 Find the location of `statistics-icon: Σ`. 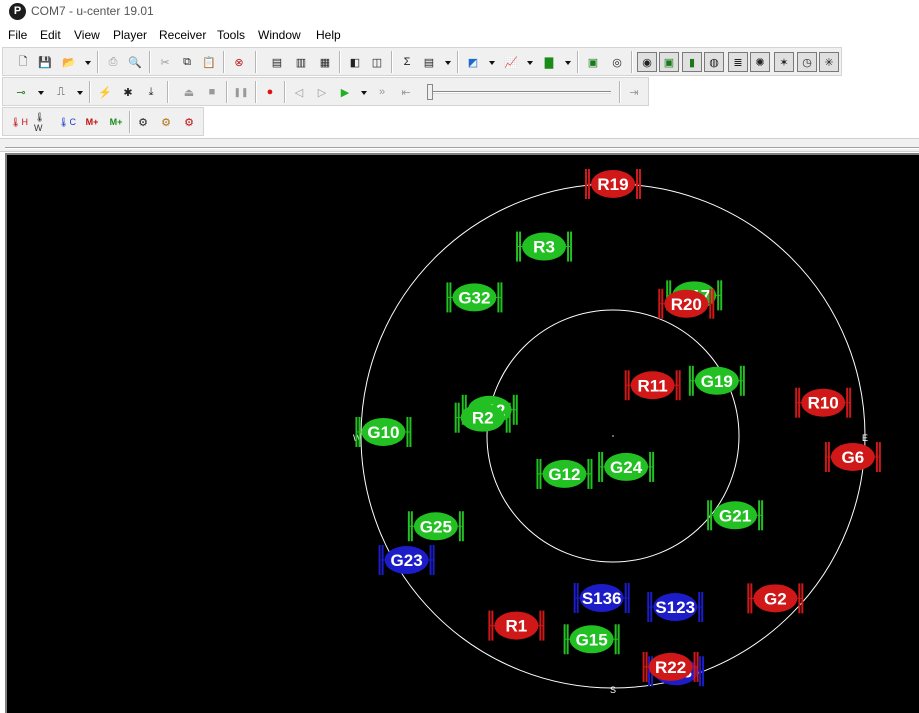

statistics-icon: Σ is located at coordinates (407, 62).